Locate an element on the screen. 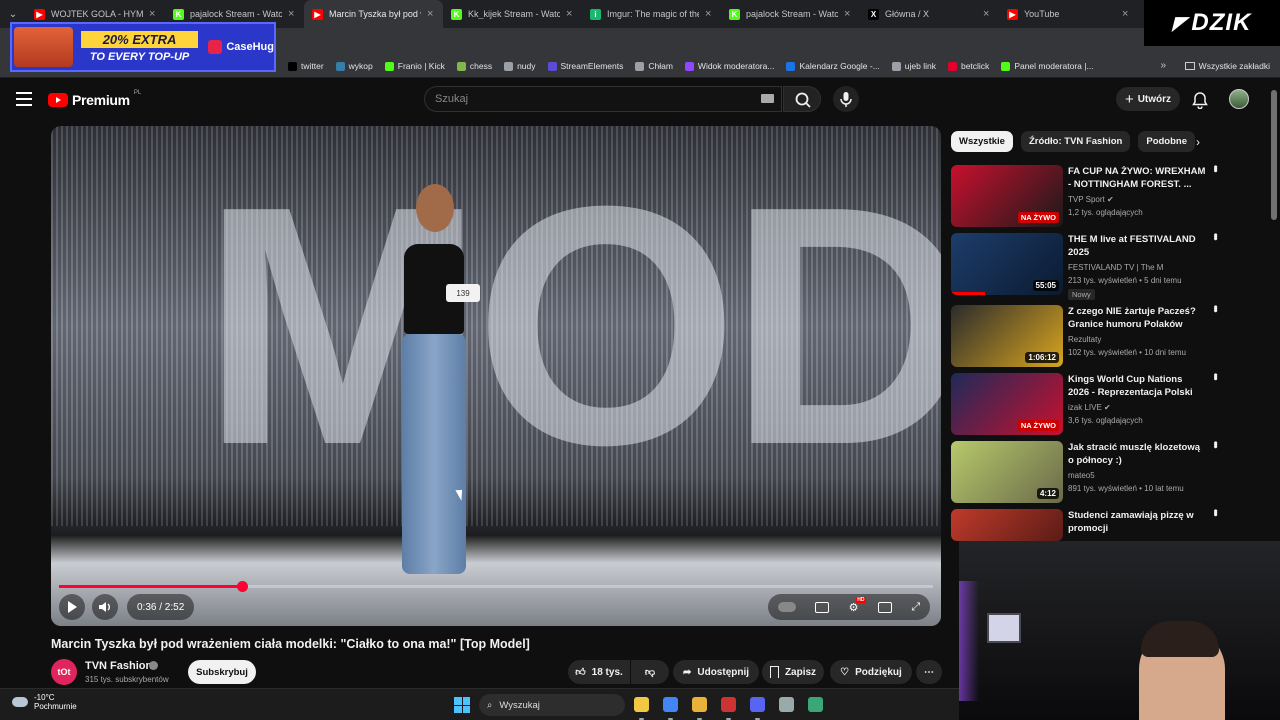  browser-tab: ▶ Marcin Tyszka był pod wr × is located at coordinates (373, 14).